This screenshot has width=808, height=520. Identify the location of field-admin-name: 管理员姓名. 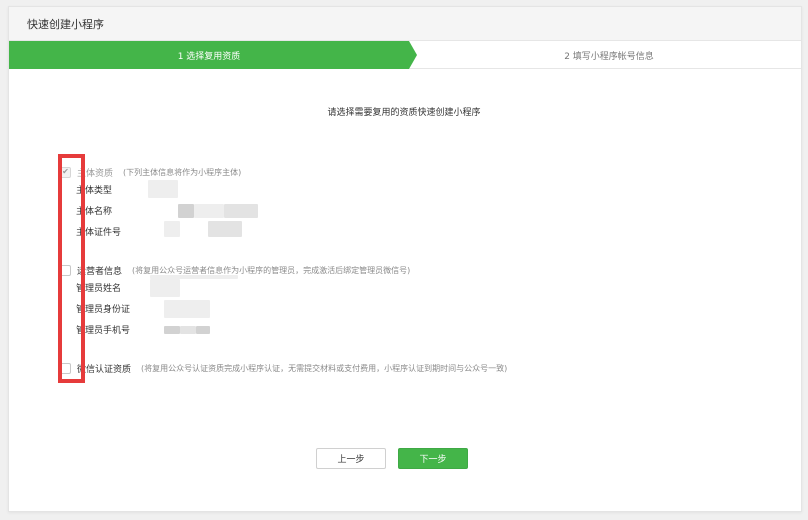
(235, 286).